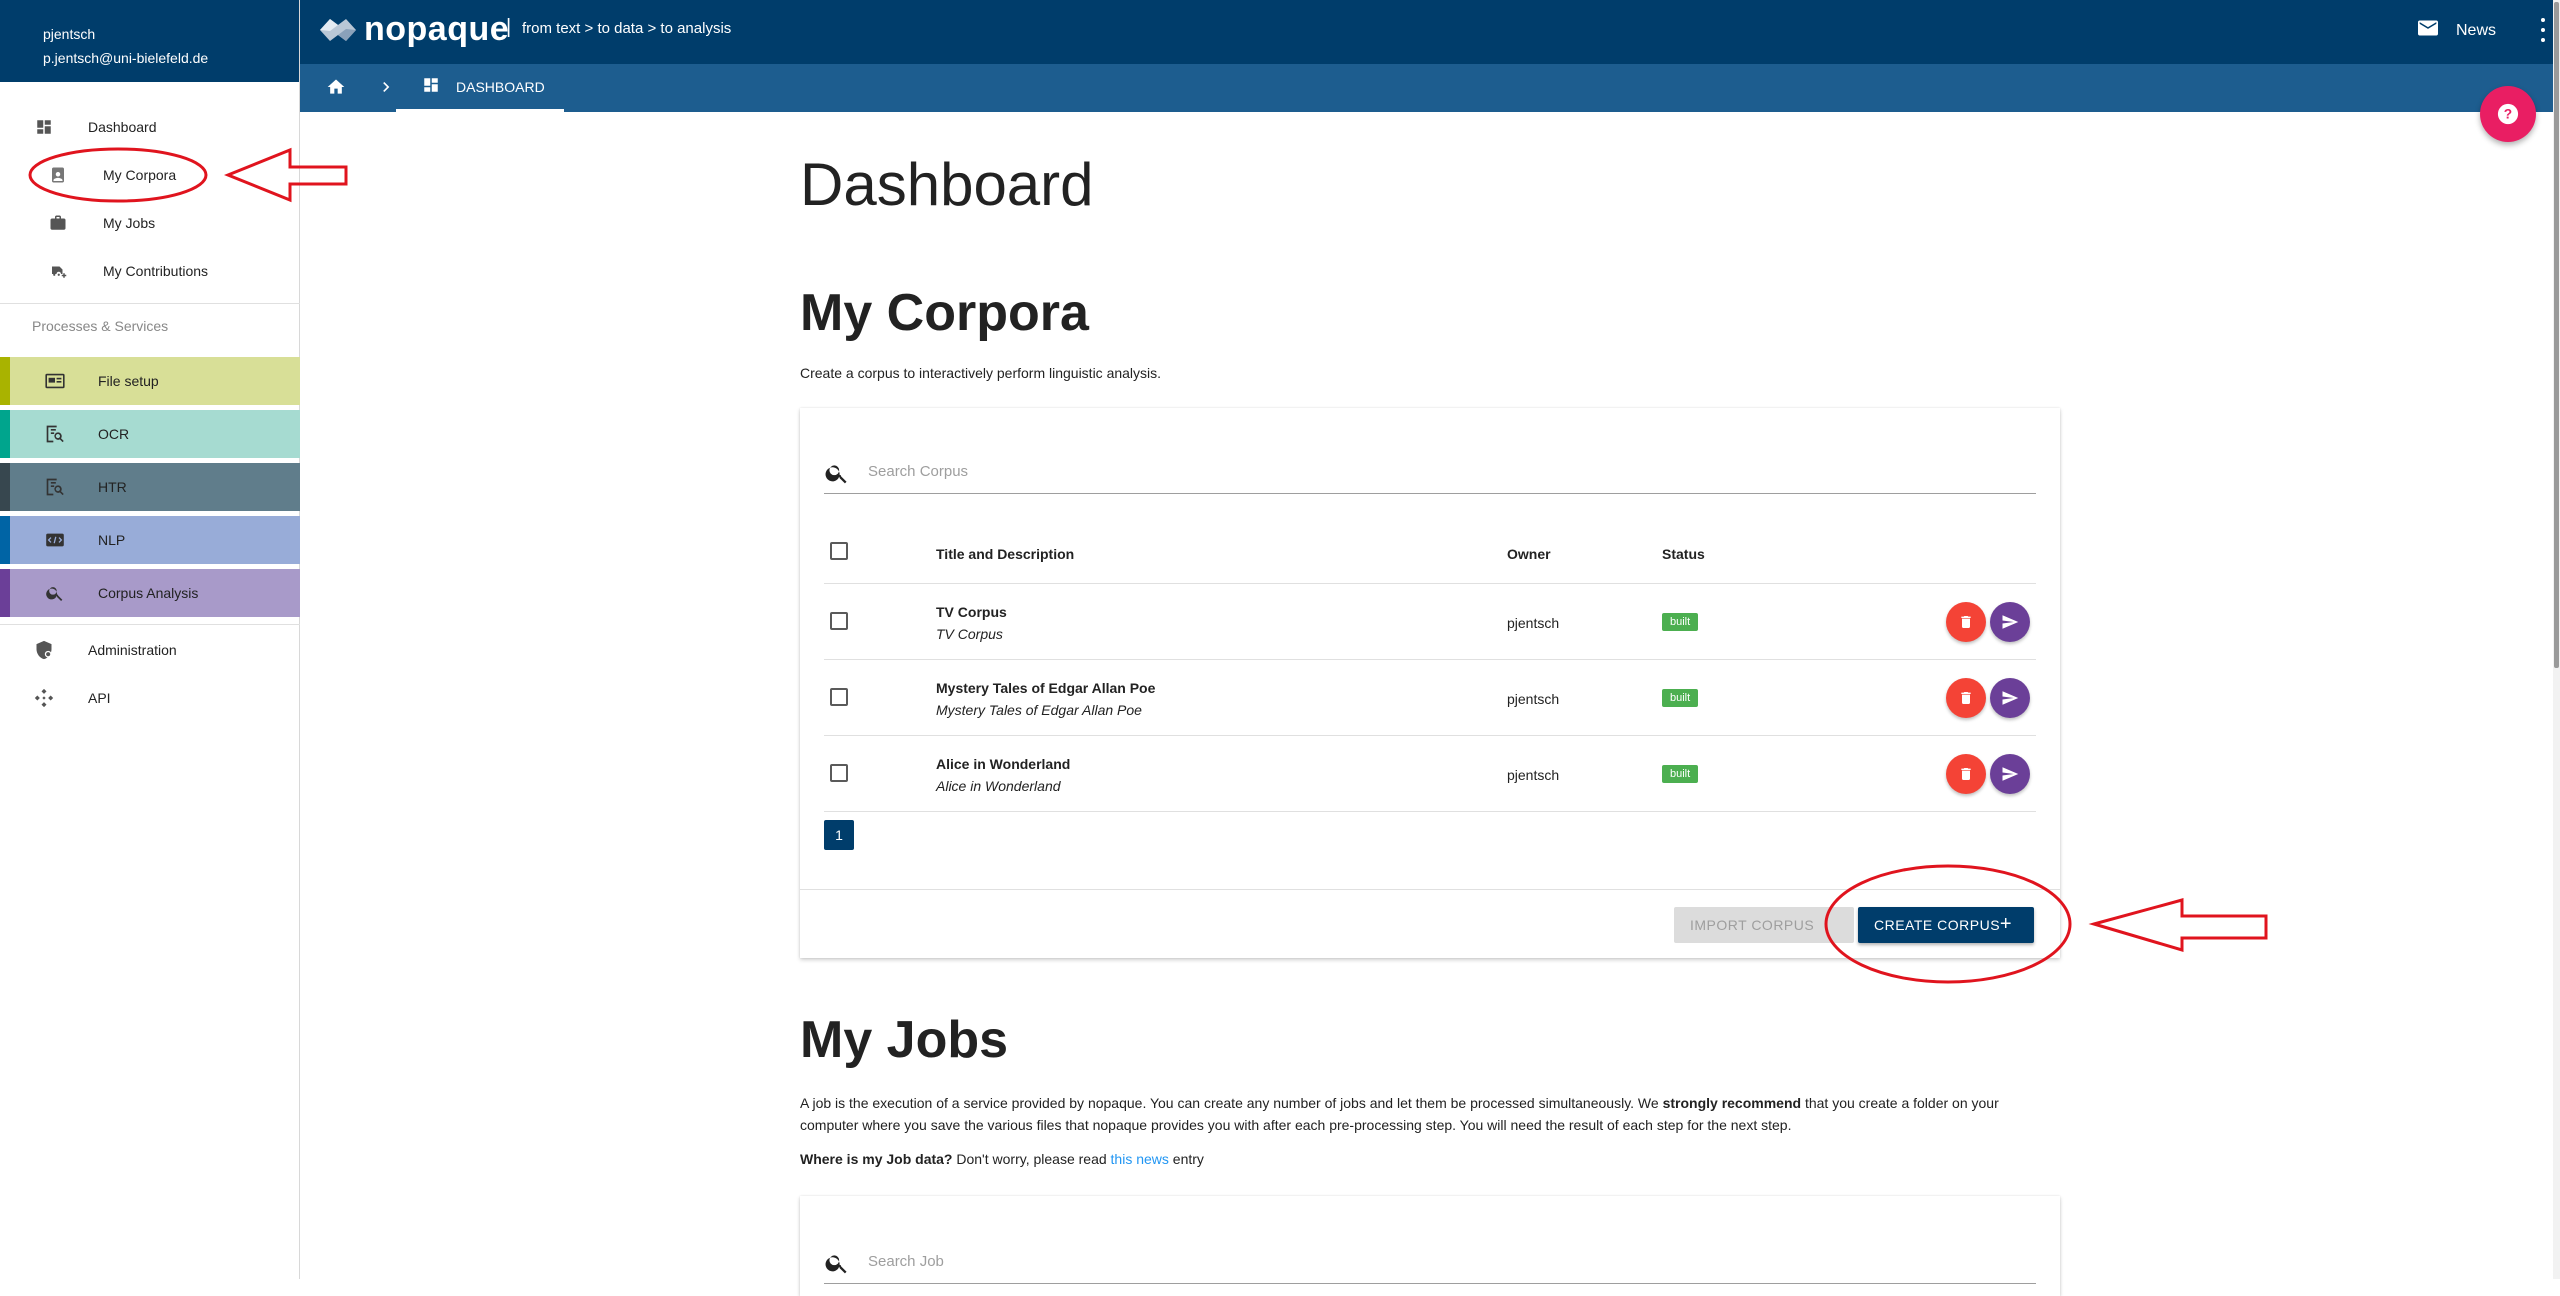 The image size is (2560, 1296). What do you see at coordinates (150, 487) in the screenshot?
I see `sidebar-service-htr: HTR` at bounding box center [150, 487].